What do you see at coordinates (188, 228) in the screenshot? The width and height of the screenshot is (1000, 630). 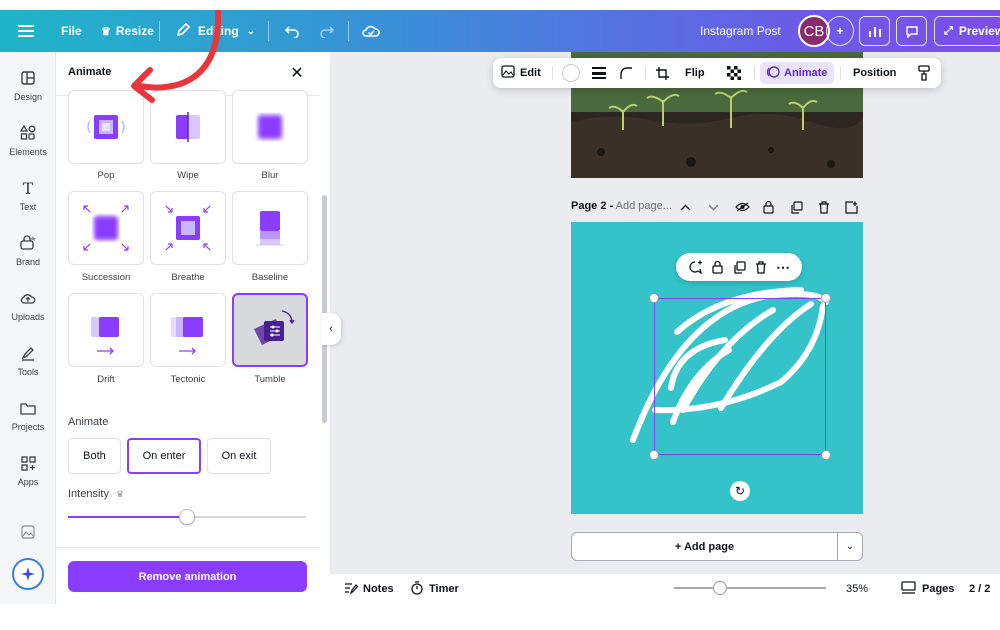 I see `anim-card-breathe` at bounding box center [188, 228].